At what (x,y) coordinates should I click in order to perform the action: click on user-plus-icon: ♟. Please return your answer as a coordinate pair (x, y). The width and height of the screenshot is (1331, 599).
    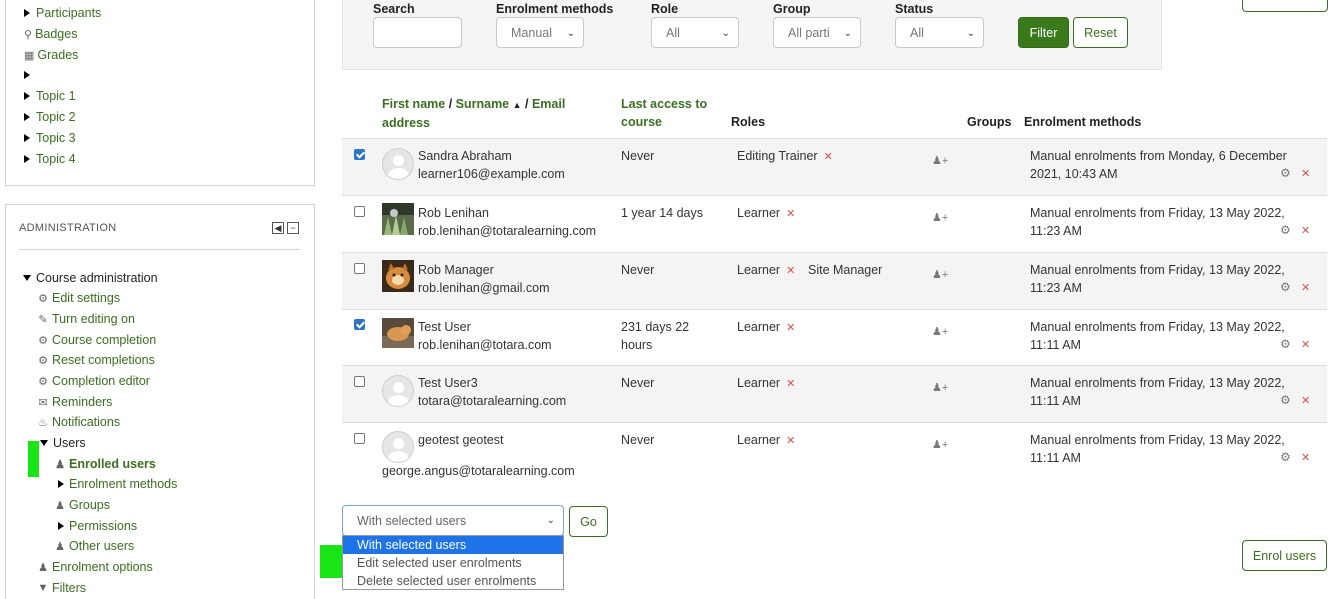
    Looking at the image, I should click on (43, 567).